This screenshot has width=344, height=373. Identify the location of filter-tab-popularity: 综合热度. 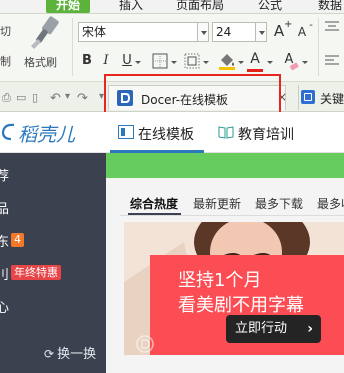
(154, 203).